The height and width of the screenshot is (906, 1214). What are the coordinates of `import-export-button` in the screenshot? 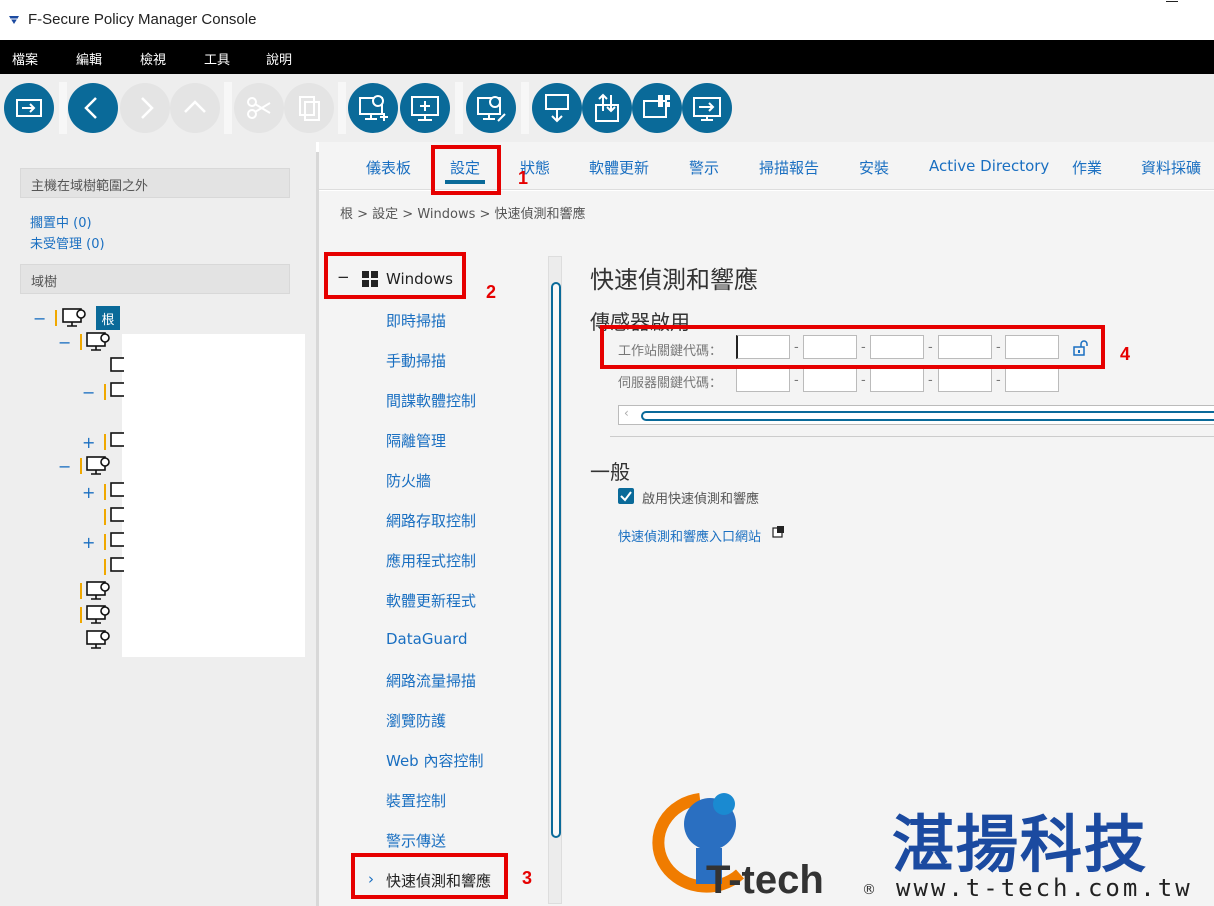 It's located at (29, 108).